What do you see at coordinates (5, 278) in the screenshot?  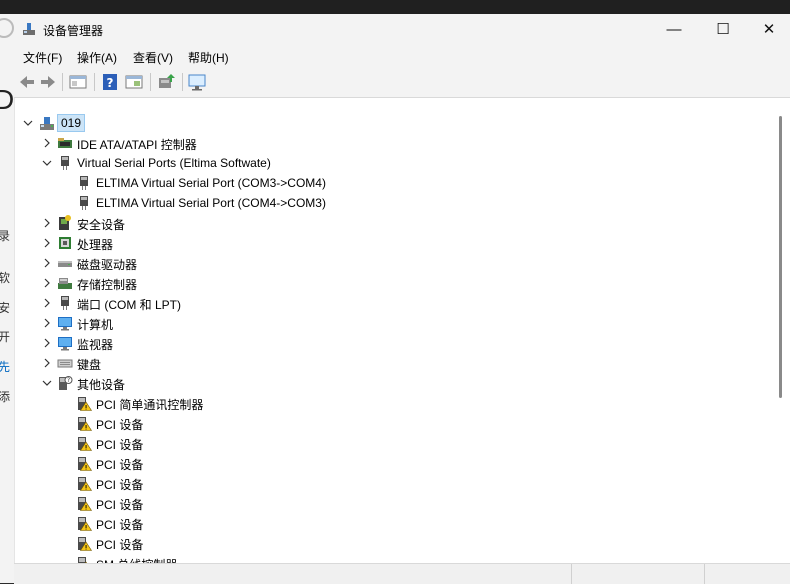 I see `background-label: 软` at bounding box center [5, 278].